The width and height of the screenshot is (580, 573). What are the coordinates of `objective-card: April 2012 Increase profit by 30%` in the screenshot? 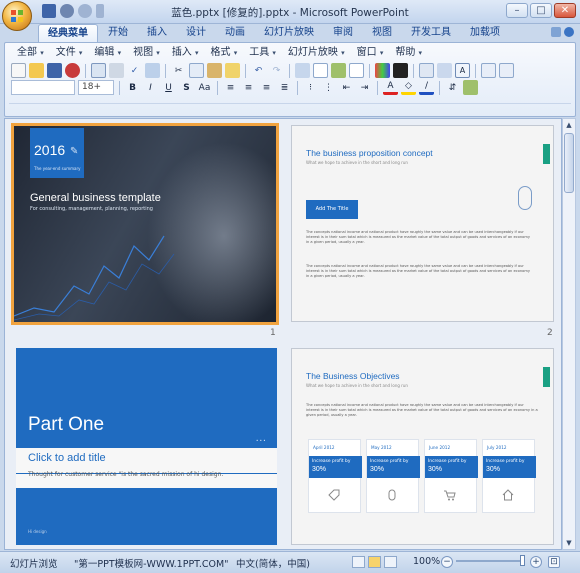 It's located at (335, 476).